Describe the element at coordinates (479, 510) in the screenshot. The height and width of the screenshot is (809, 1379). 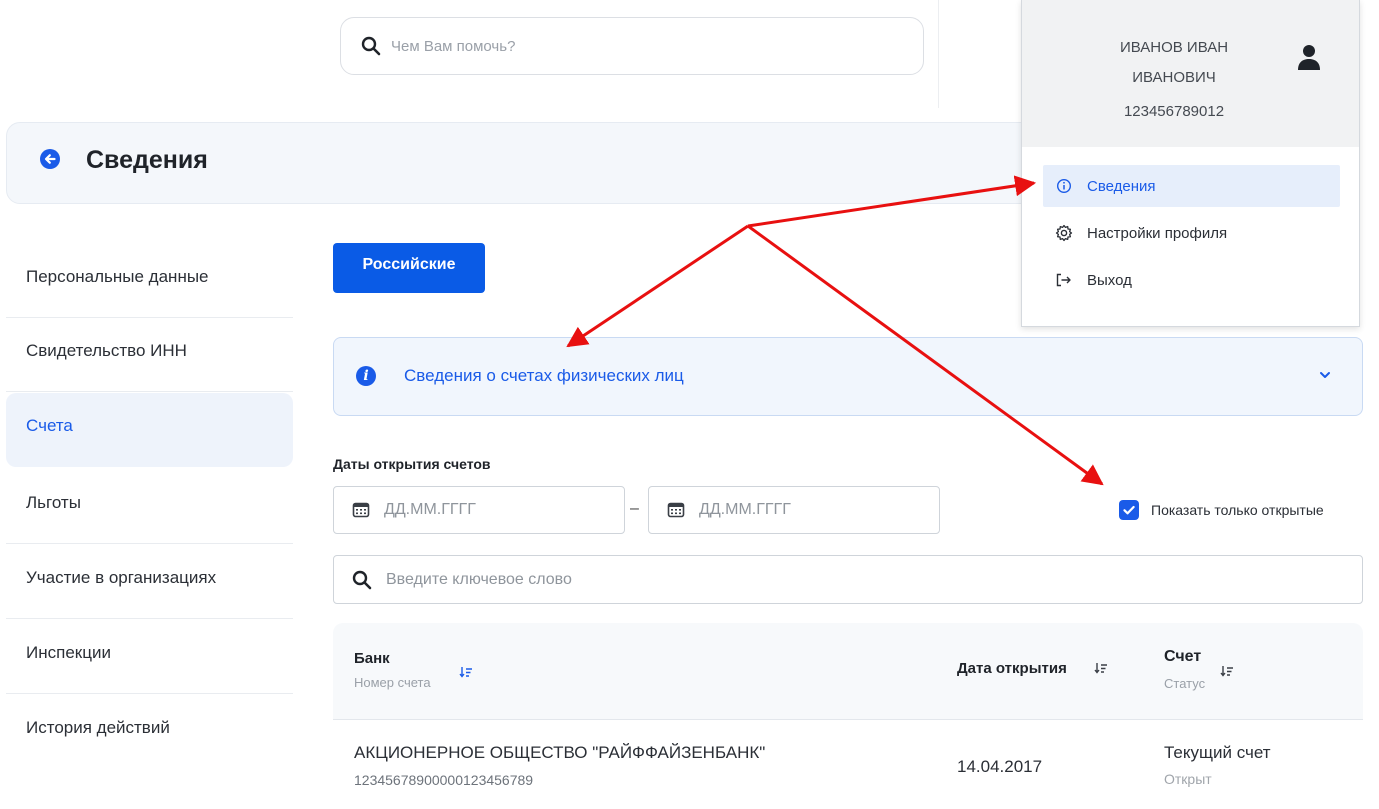
I see `date-from-field: ДД.ММ.ГГГГ` at that location.